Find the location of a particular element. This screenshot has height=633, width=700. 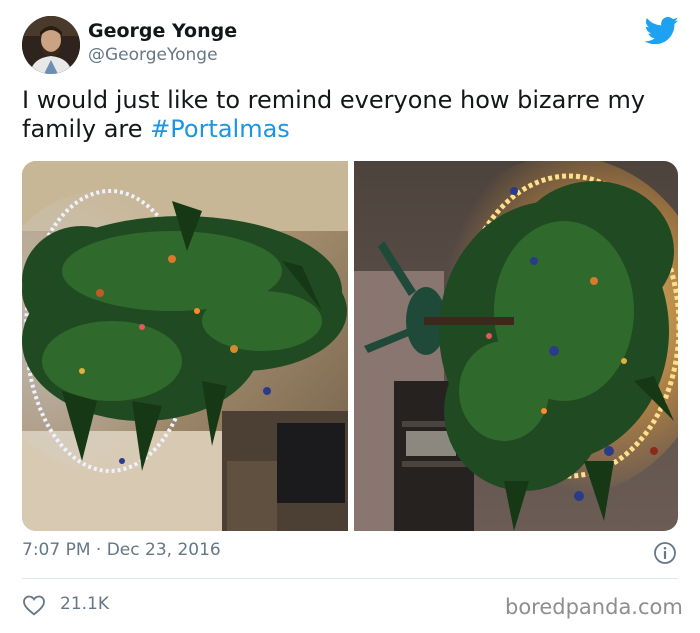

like-count: 21.1K is located at coordinates (84, 604).